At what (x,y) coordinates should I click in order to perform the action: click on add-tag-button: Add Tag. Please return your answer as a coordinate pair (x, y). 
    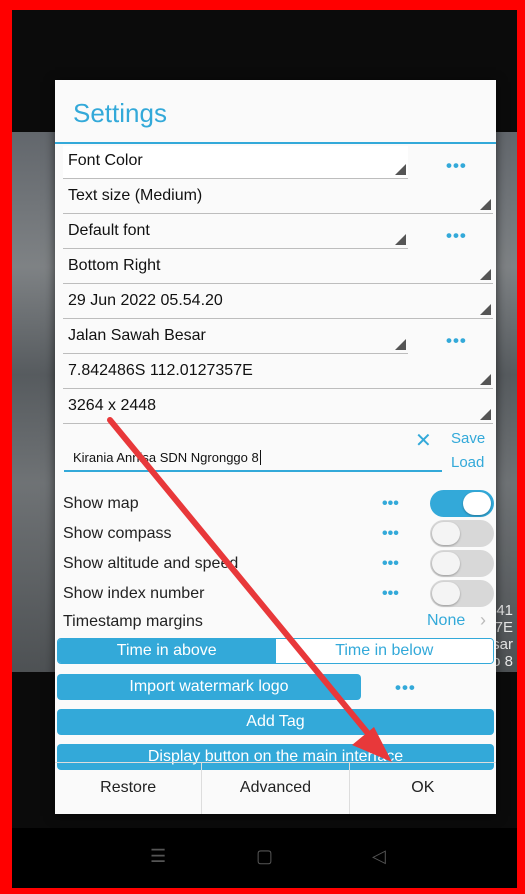
    Looking at the image, I should click on (275, 722).